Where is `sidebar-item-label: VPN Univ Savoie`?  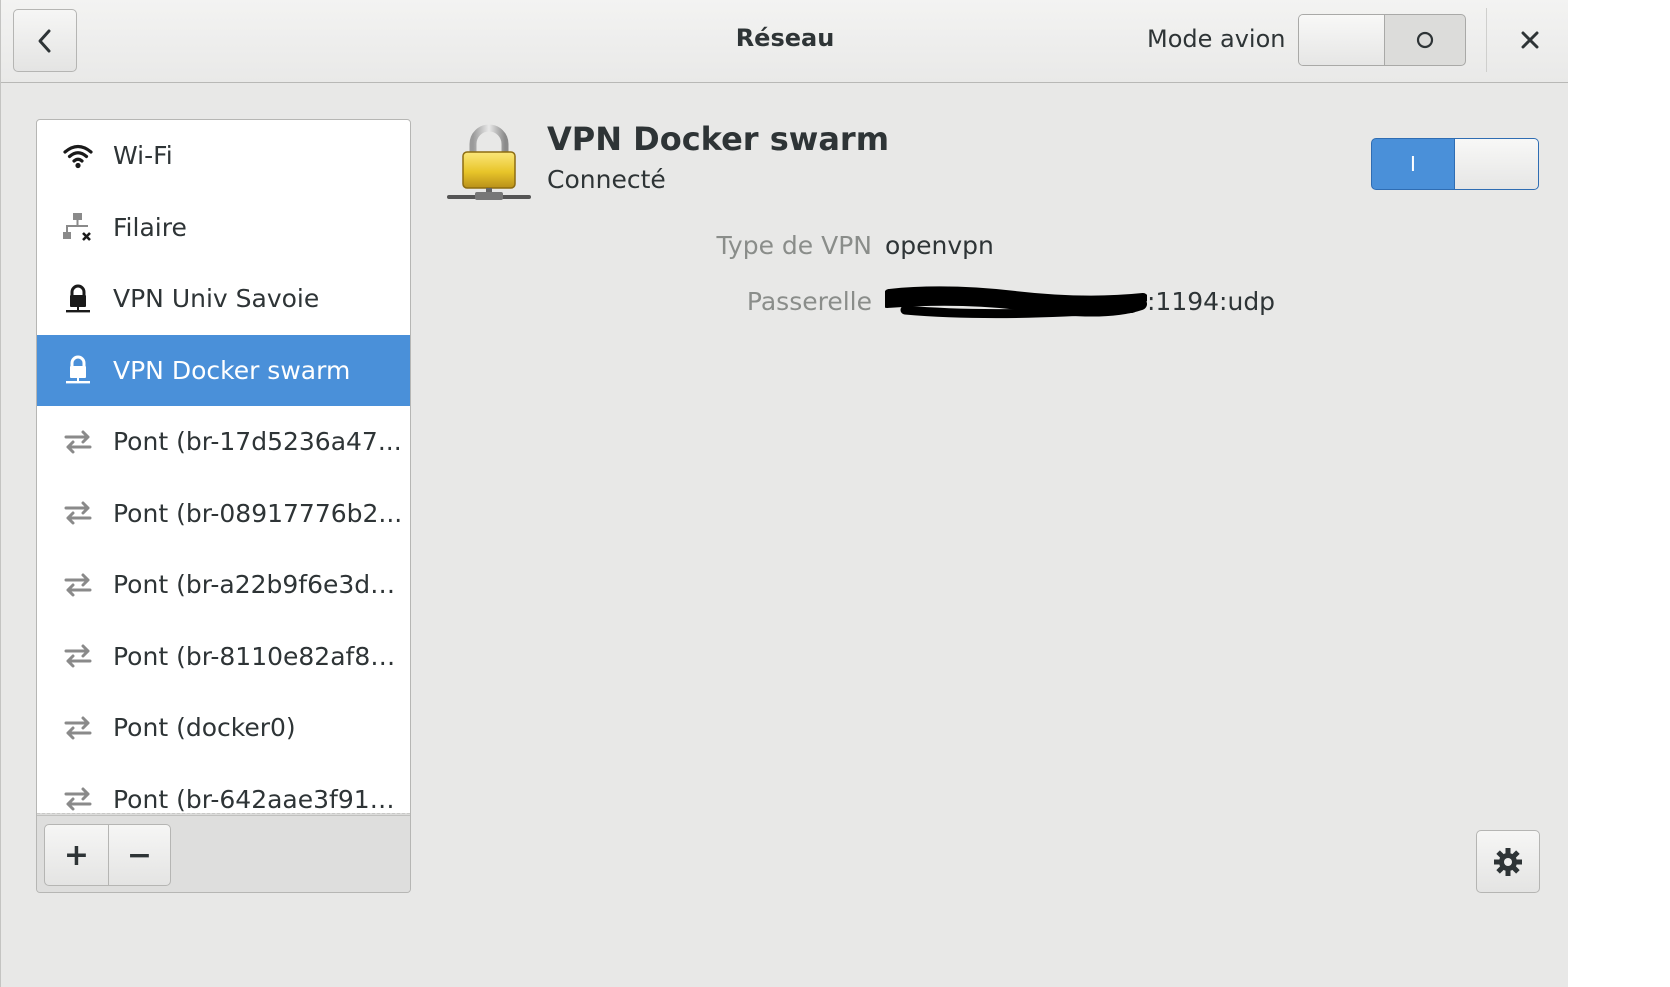 sidebar-item-label: VPN Univ Savoie is located at coordinates (216, 299).